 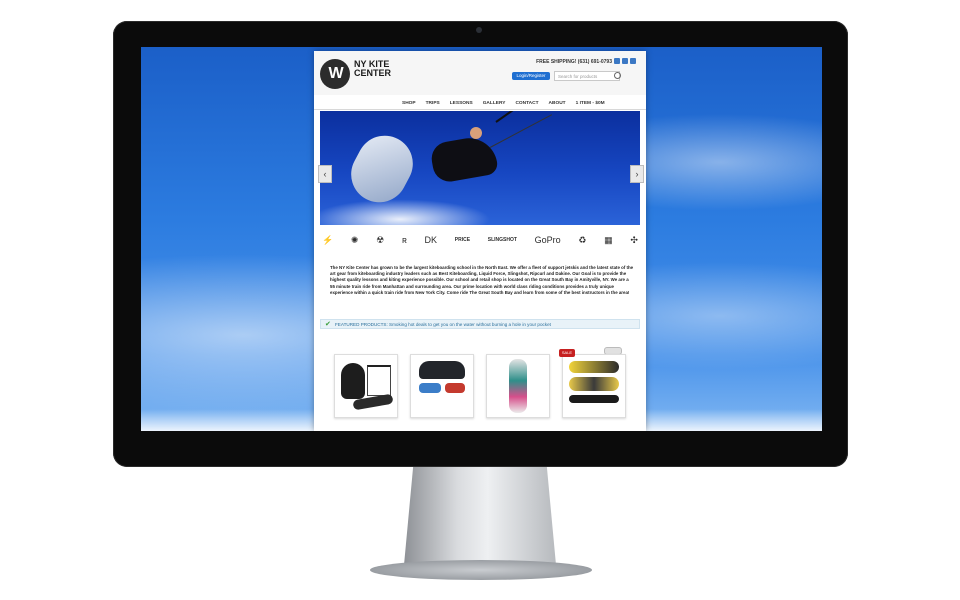 What do you see at coordinates (494, 103) in the screenshot?
I see `nav-gallery: GALLERY` at bounding box center [494, 103].